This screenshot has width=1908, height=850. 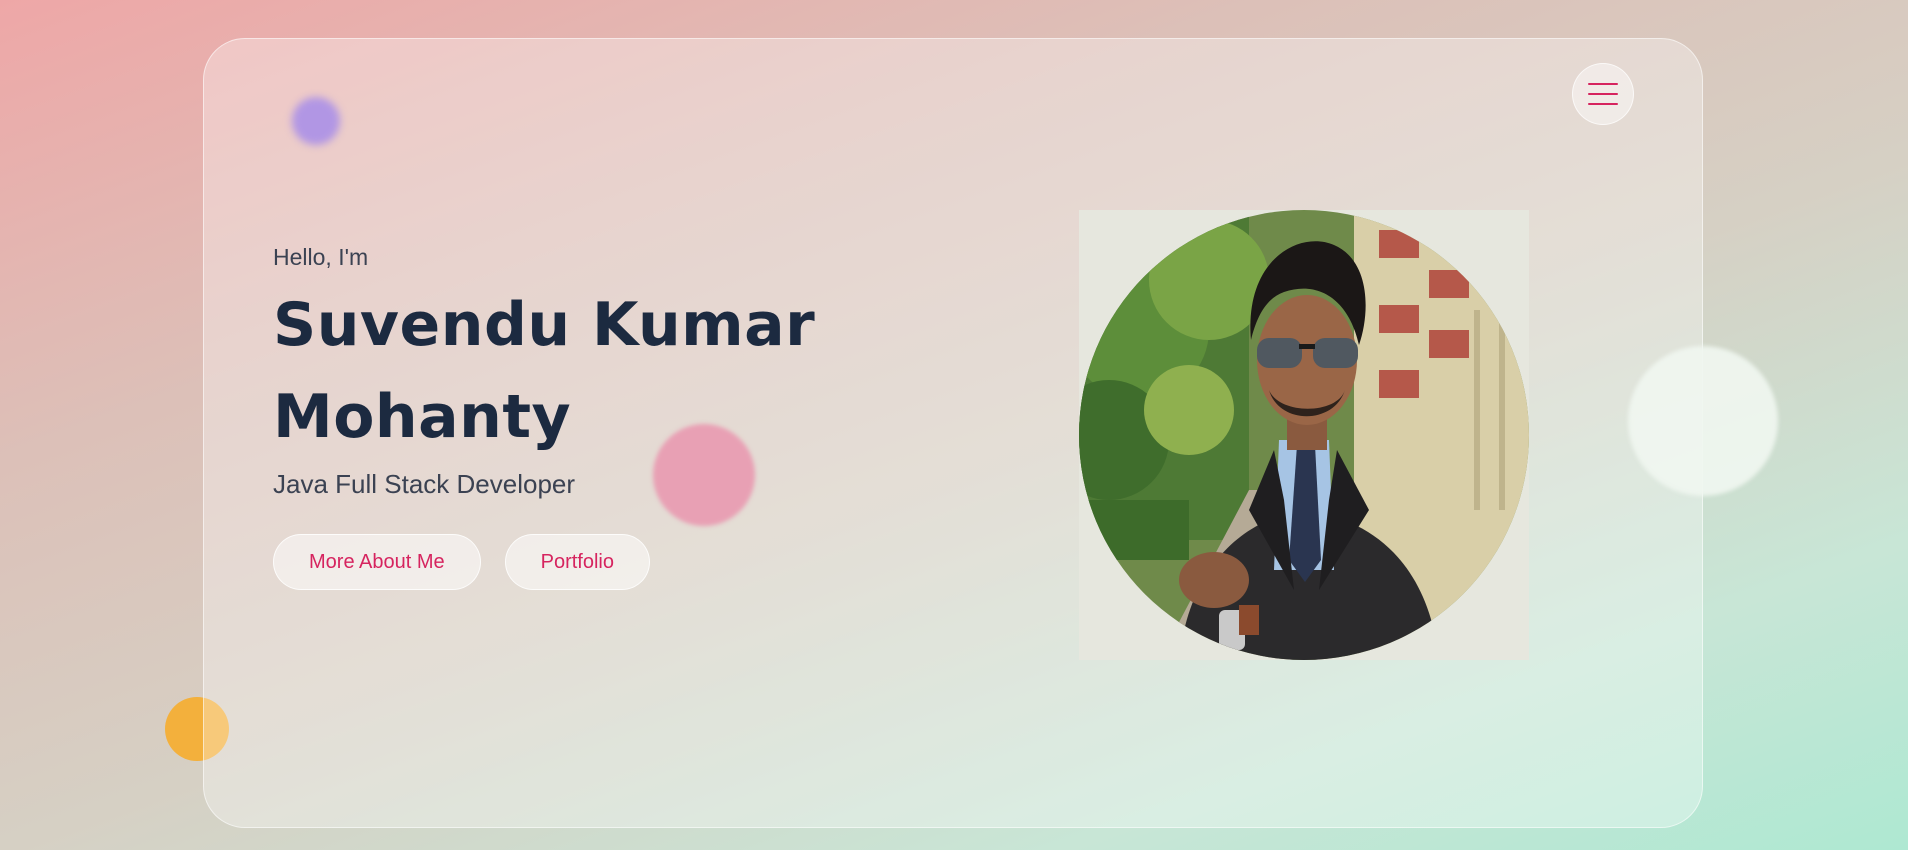 What do you see at coordinates (321, 257) in the screenshot?
I see `greeting-text: Hello, I'm` at bounding box center [321, 257].